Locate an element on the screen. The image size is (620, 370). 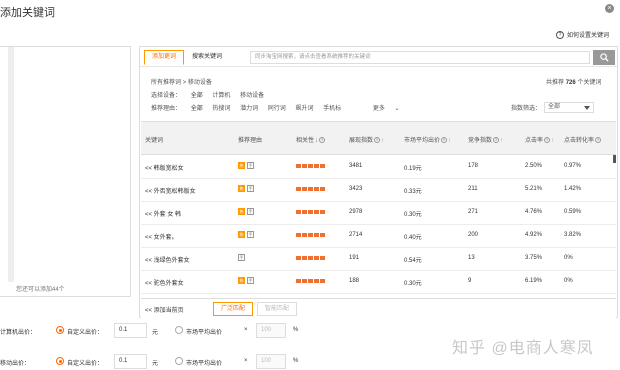
table-row: << 驼色外套女 188 0.30元 9 6.19% 0% 热手 is located at coordinates (378, 282).